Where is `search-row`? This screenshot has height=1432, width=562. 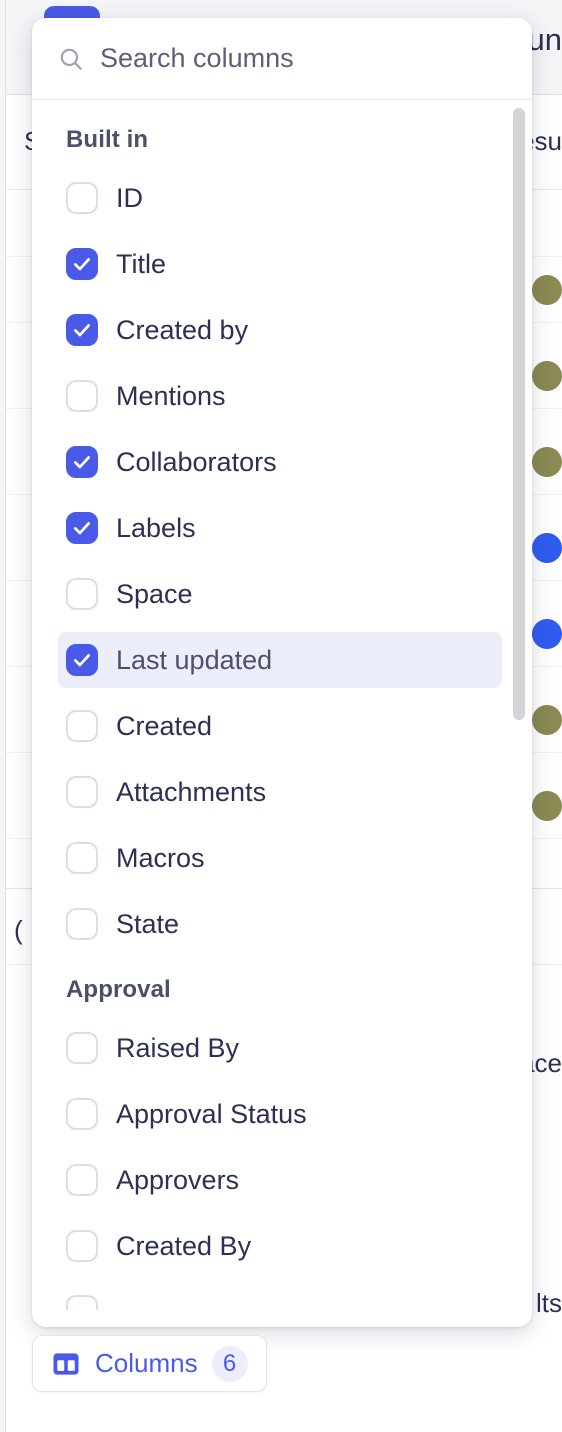 search-row is located at coordinates (282, 59).